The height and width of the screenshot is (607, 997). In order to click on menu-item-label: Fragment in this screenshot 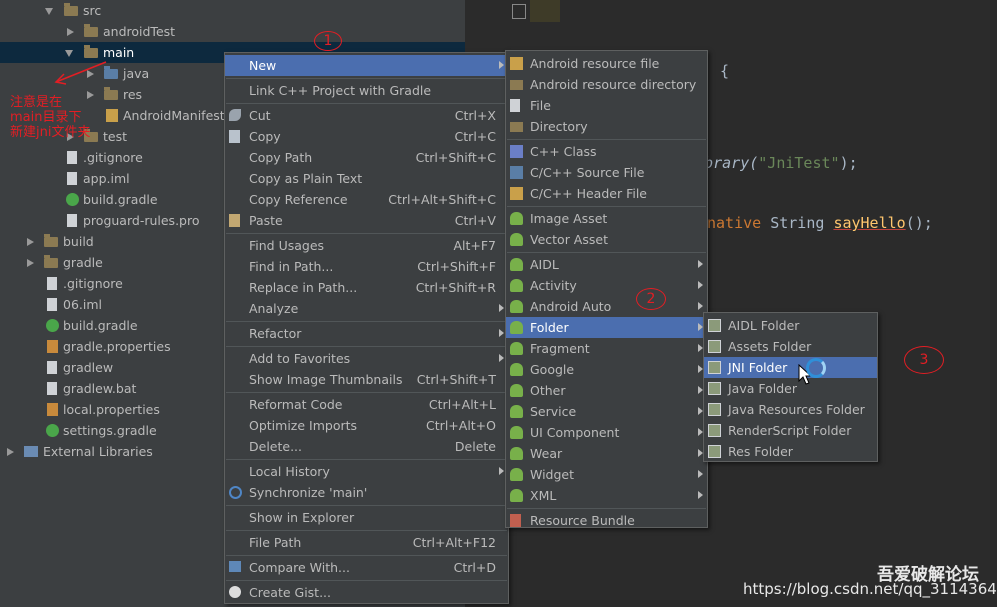, I will do `click(560, 348)`.